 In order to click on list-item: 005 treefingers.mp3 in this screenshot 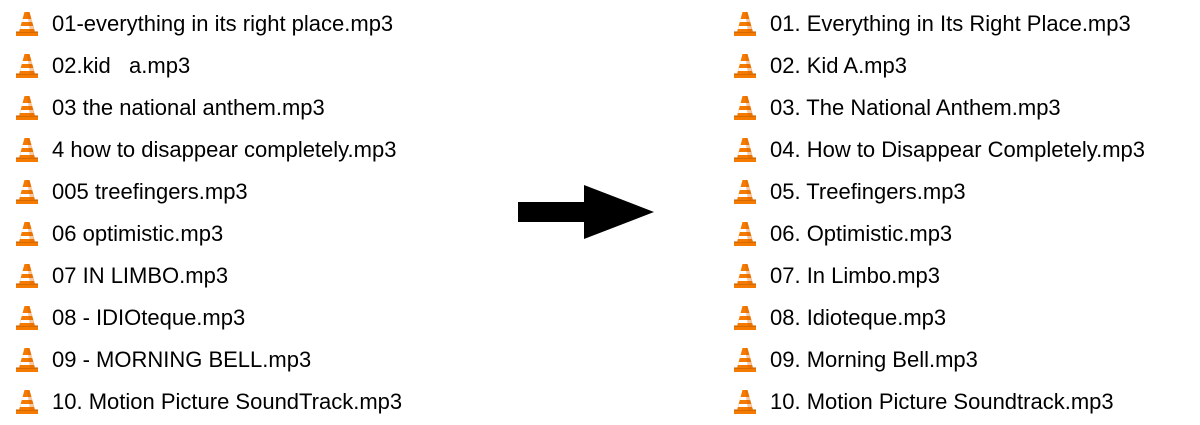, I will do `click(208, 192)`.